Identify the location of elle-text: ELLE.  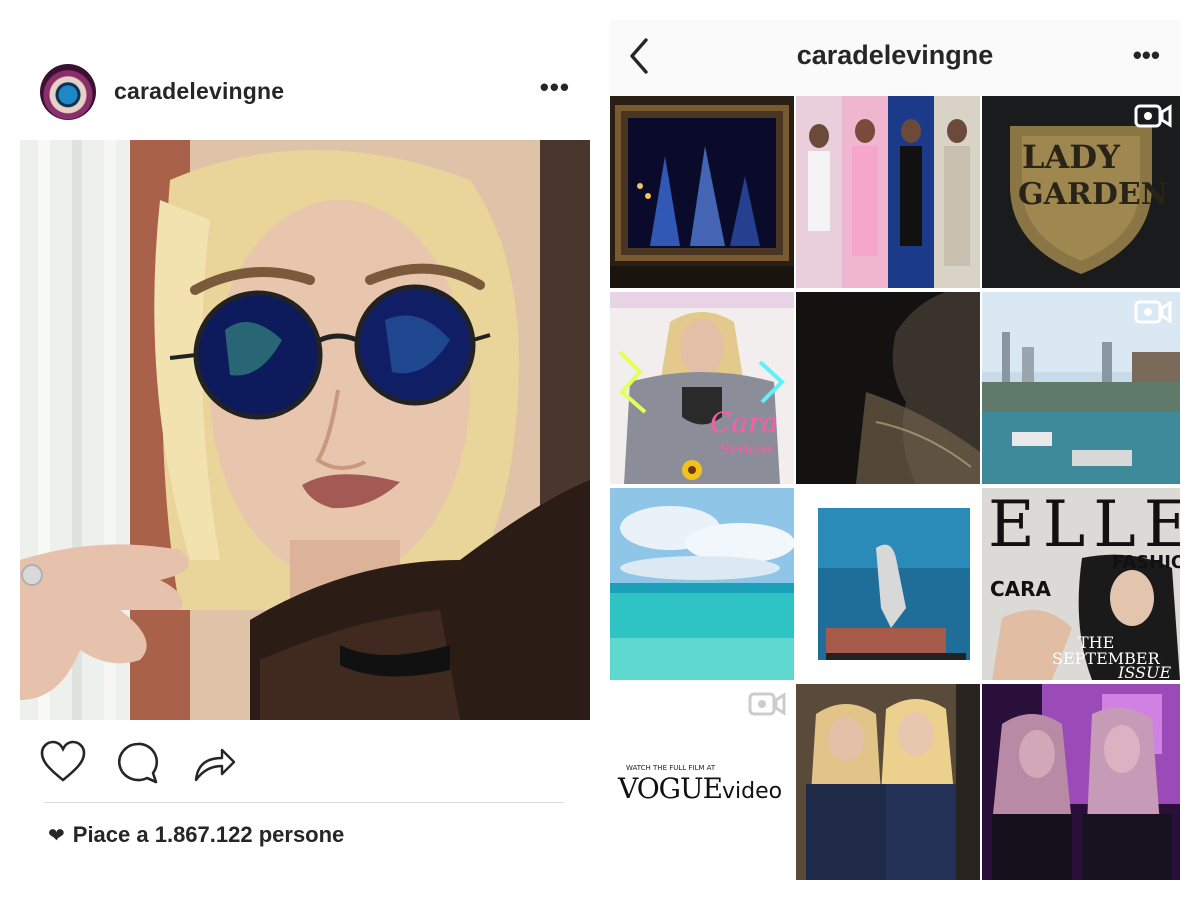
(1084, 525).